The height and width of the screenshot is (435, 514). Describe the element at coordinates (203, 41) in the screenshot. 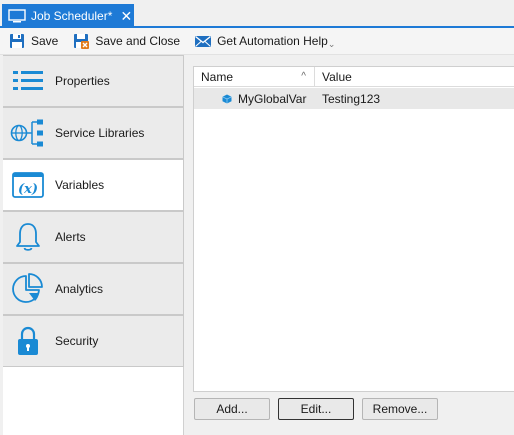

I see `envelope-icon` at that location.